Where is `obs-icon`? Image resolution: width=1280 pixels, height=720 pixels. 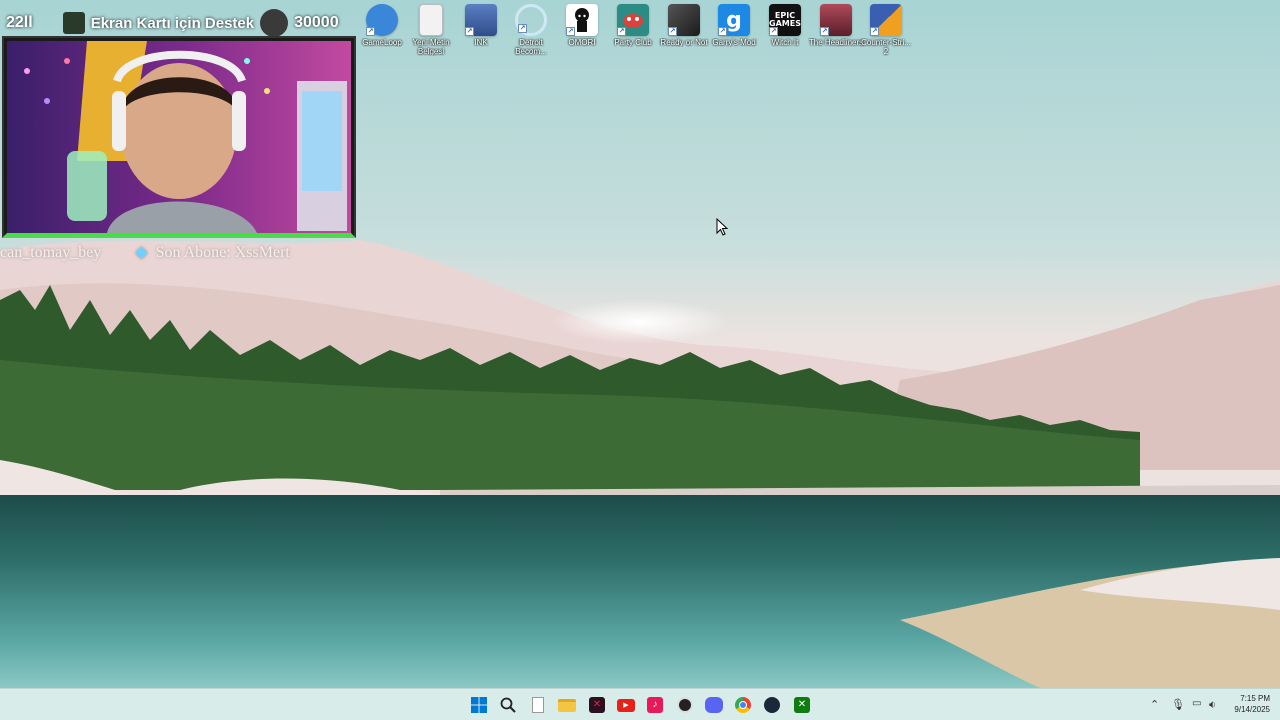
obs-icon is located at coordinates (685, 705).